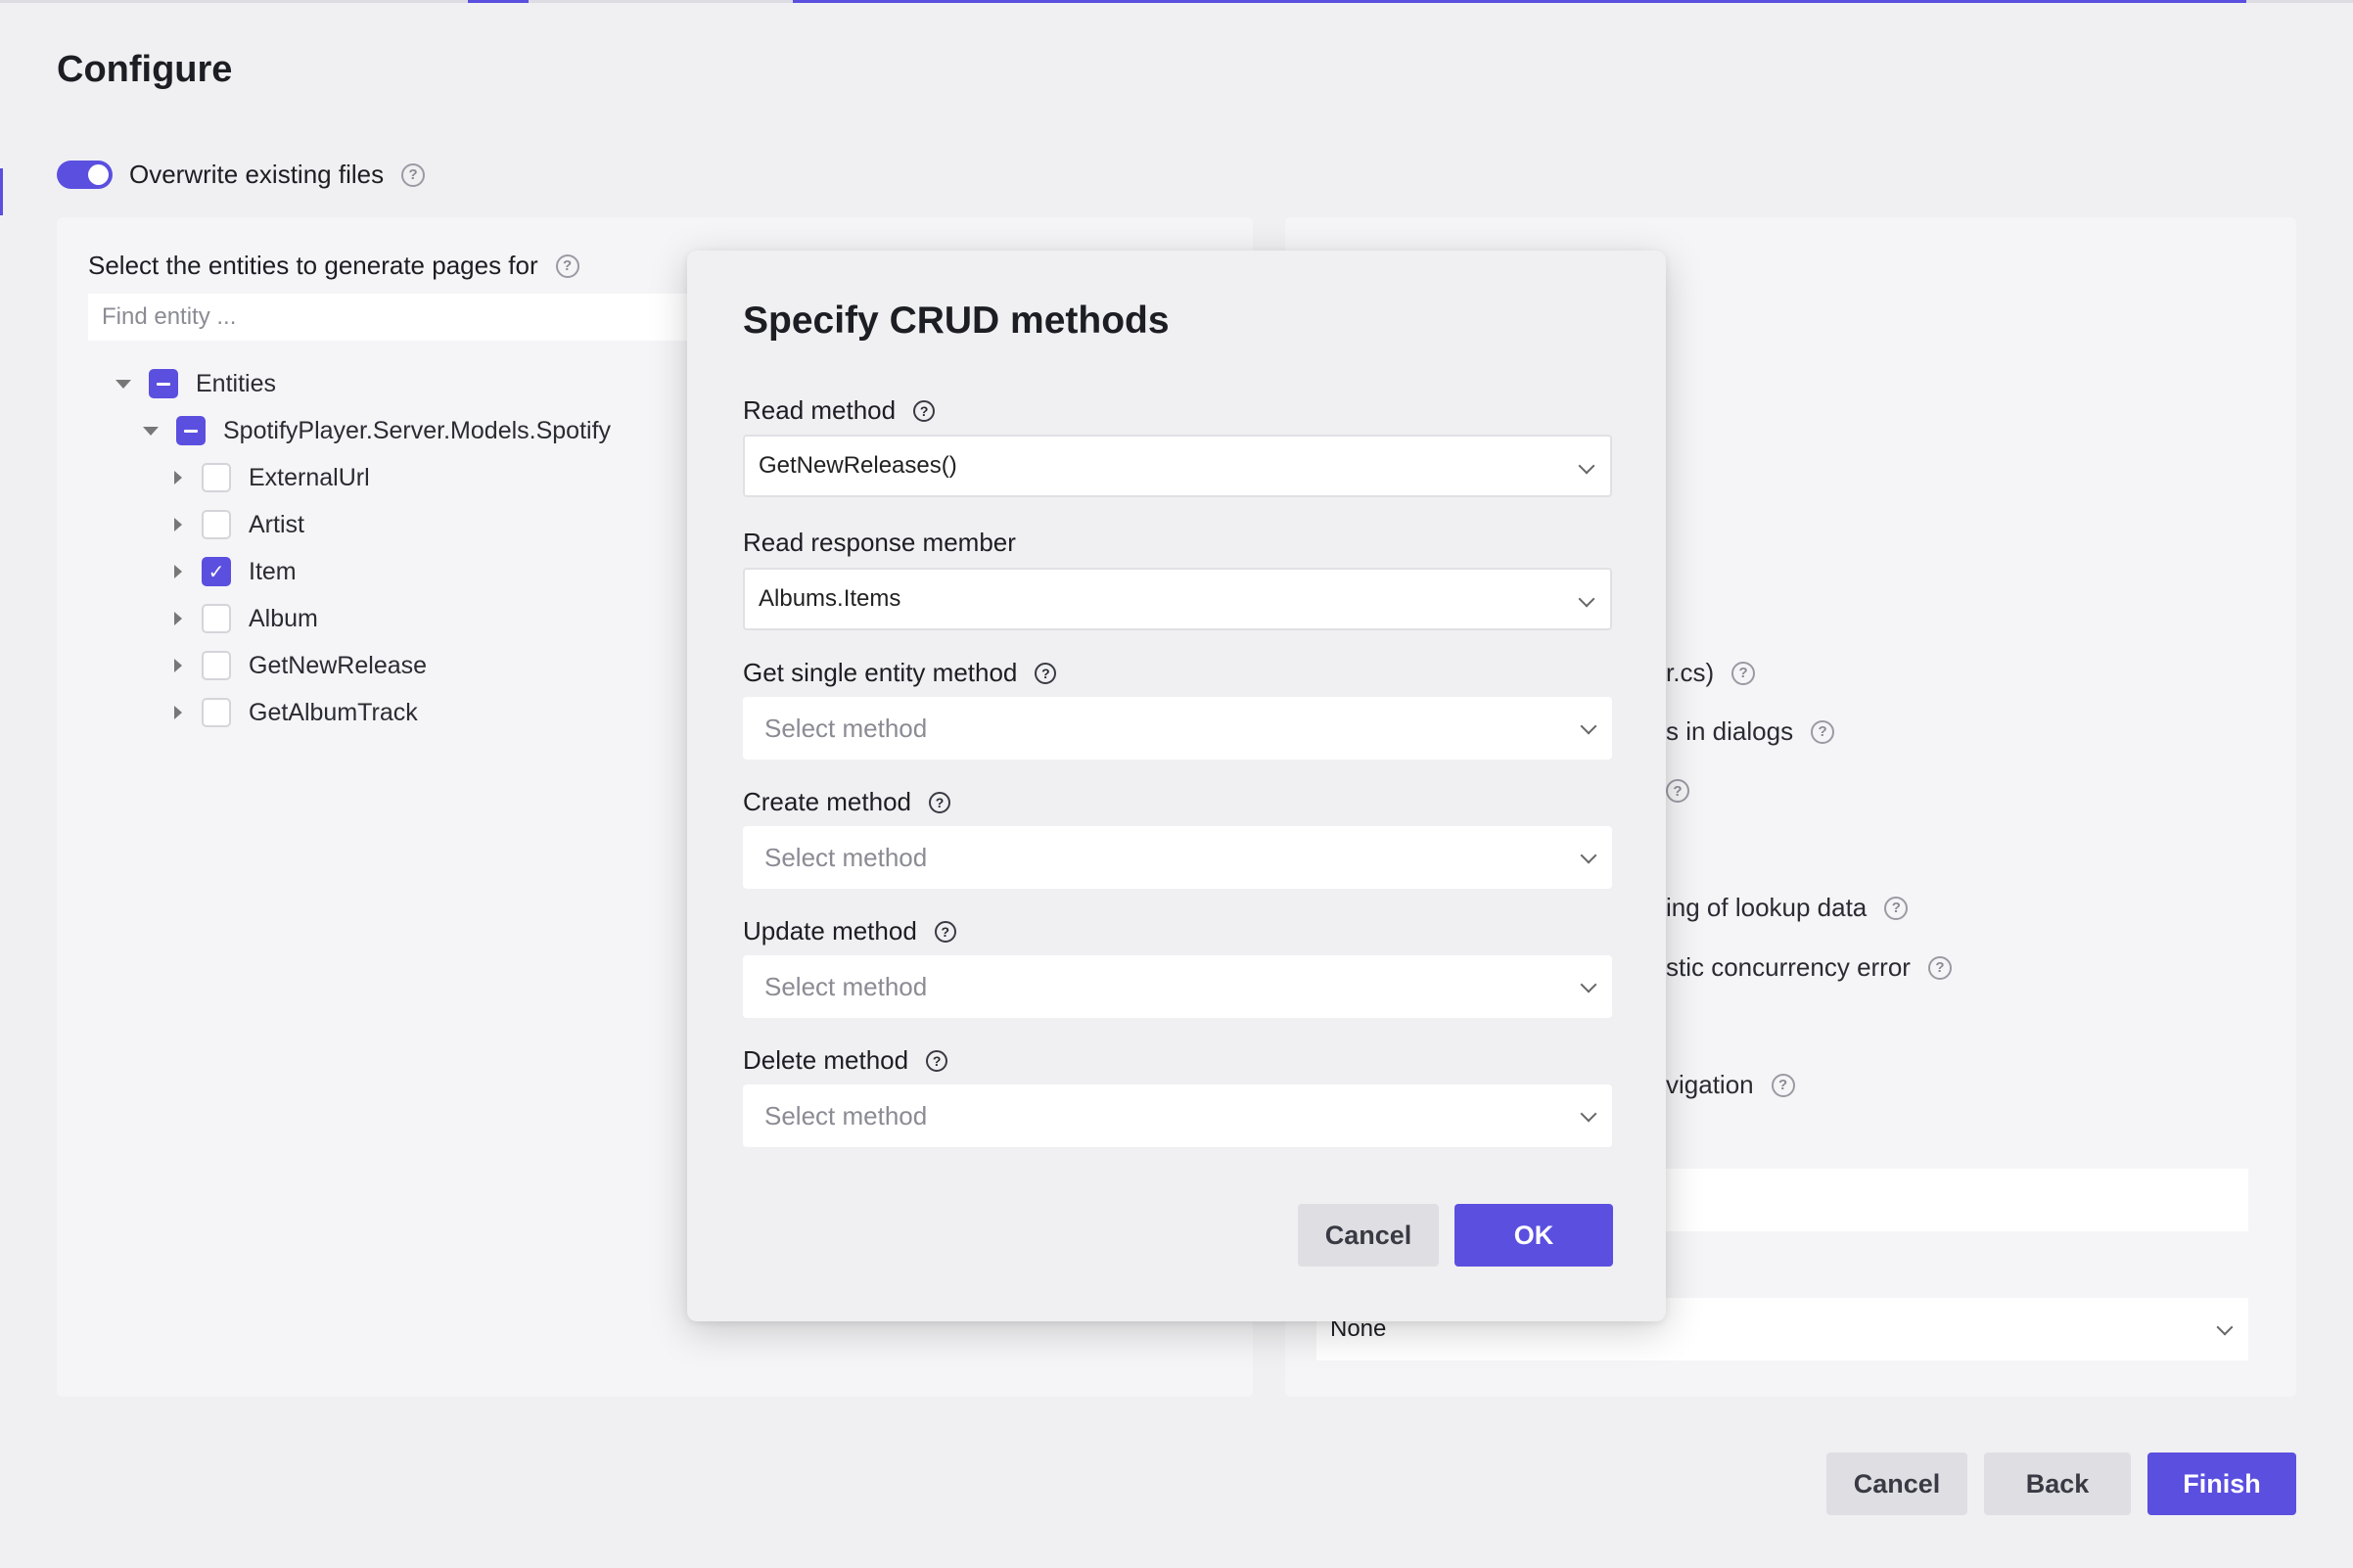 This screenshot has height=1568, width=2353. Describe the element at coordinates (1178, 857) in the screenshot. I see `create-method-select: Select method` at that location.